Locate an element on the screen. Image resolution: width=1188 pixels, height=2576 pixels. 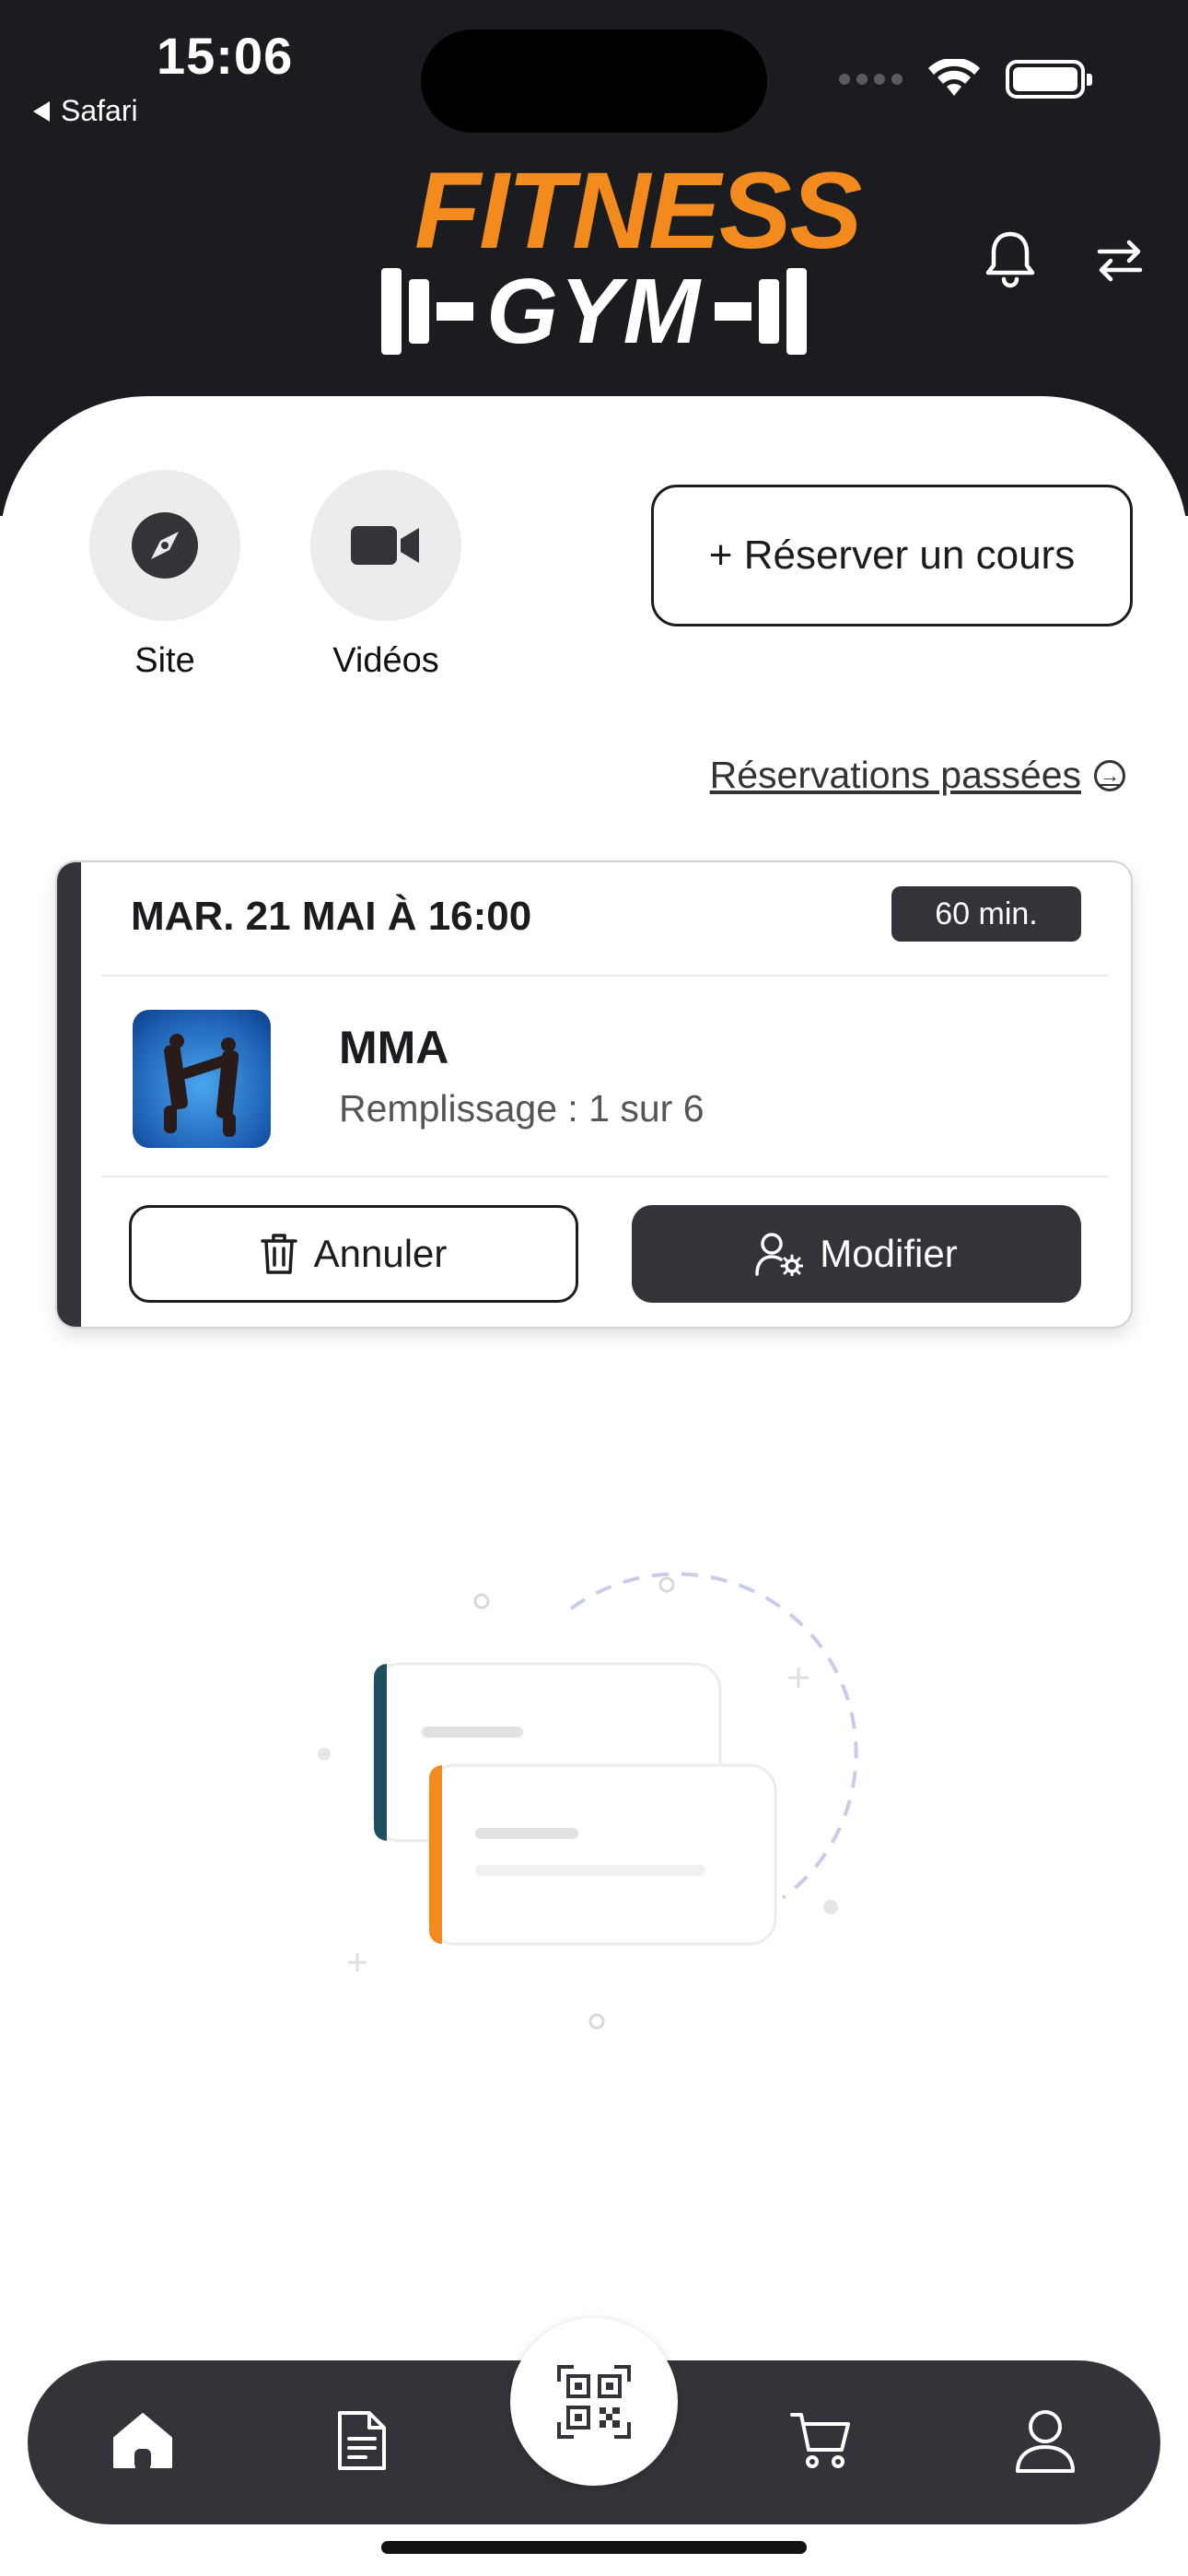
tab-profile is located at coordinates (1045, 2440).